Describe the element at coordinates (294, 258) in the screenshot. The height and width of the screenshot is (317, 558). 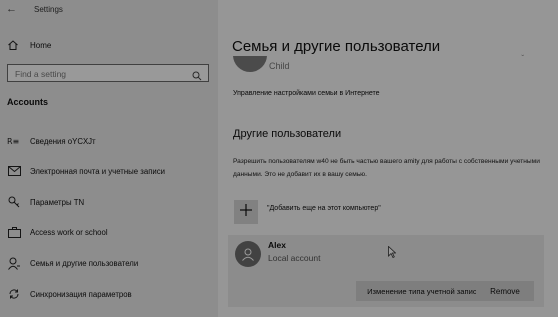
I see `user-account-type: Local account` at that location.